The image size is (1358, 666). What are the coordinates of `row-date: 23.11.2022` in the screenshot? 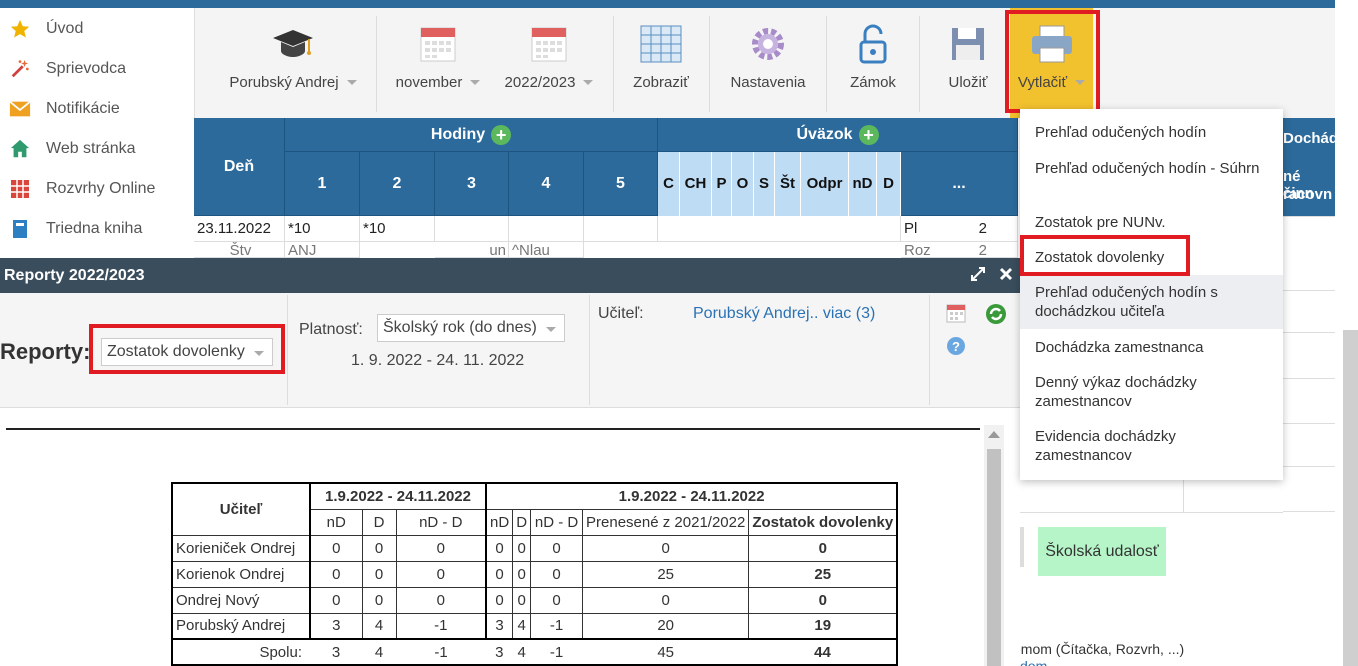 It's located at (239, 229).